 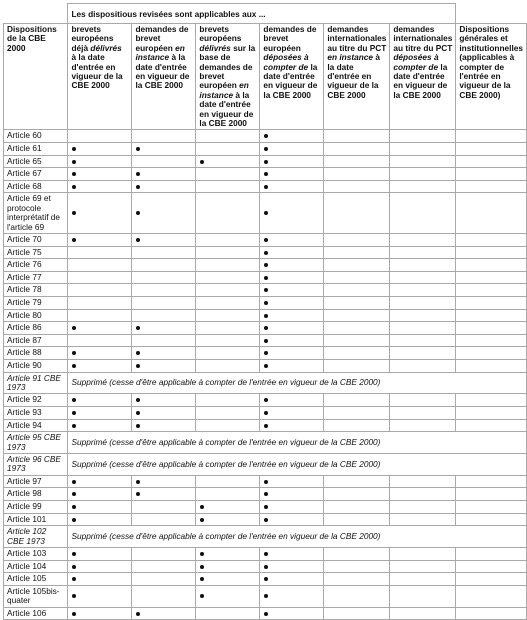 I want to click on table-row: Article 79, so click(x=264, y=303).